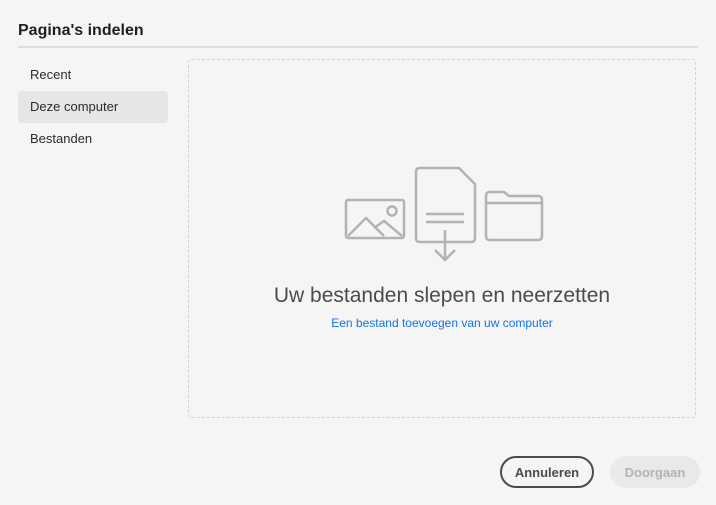 Image resolution: width=716 pixels, height=505 pixels. What do you see at coordinates (61, 138) in the screenshot?
I see `sidebar-item-label: Bestanden` at bounding box center [61, 138].